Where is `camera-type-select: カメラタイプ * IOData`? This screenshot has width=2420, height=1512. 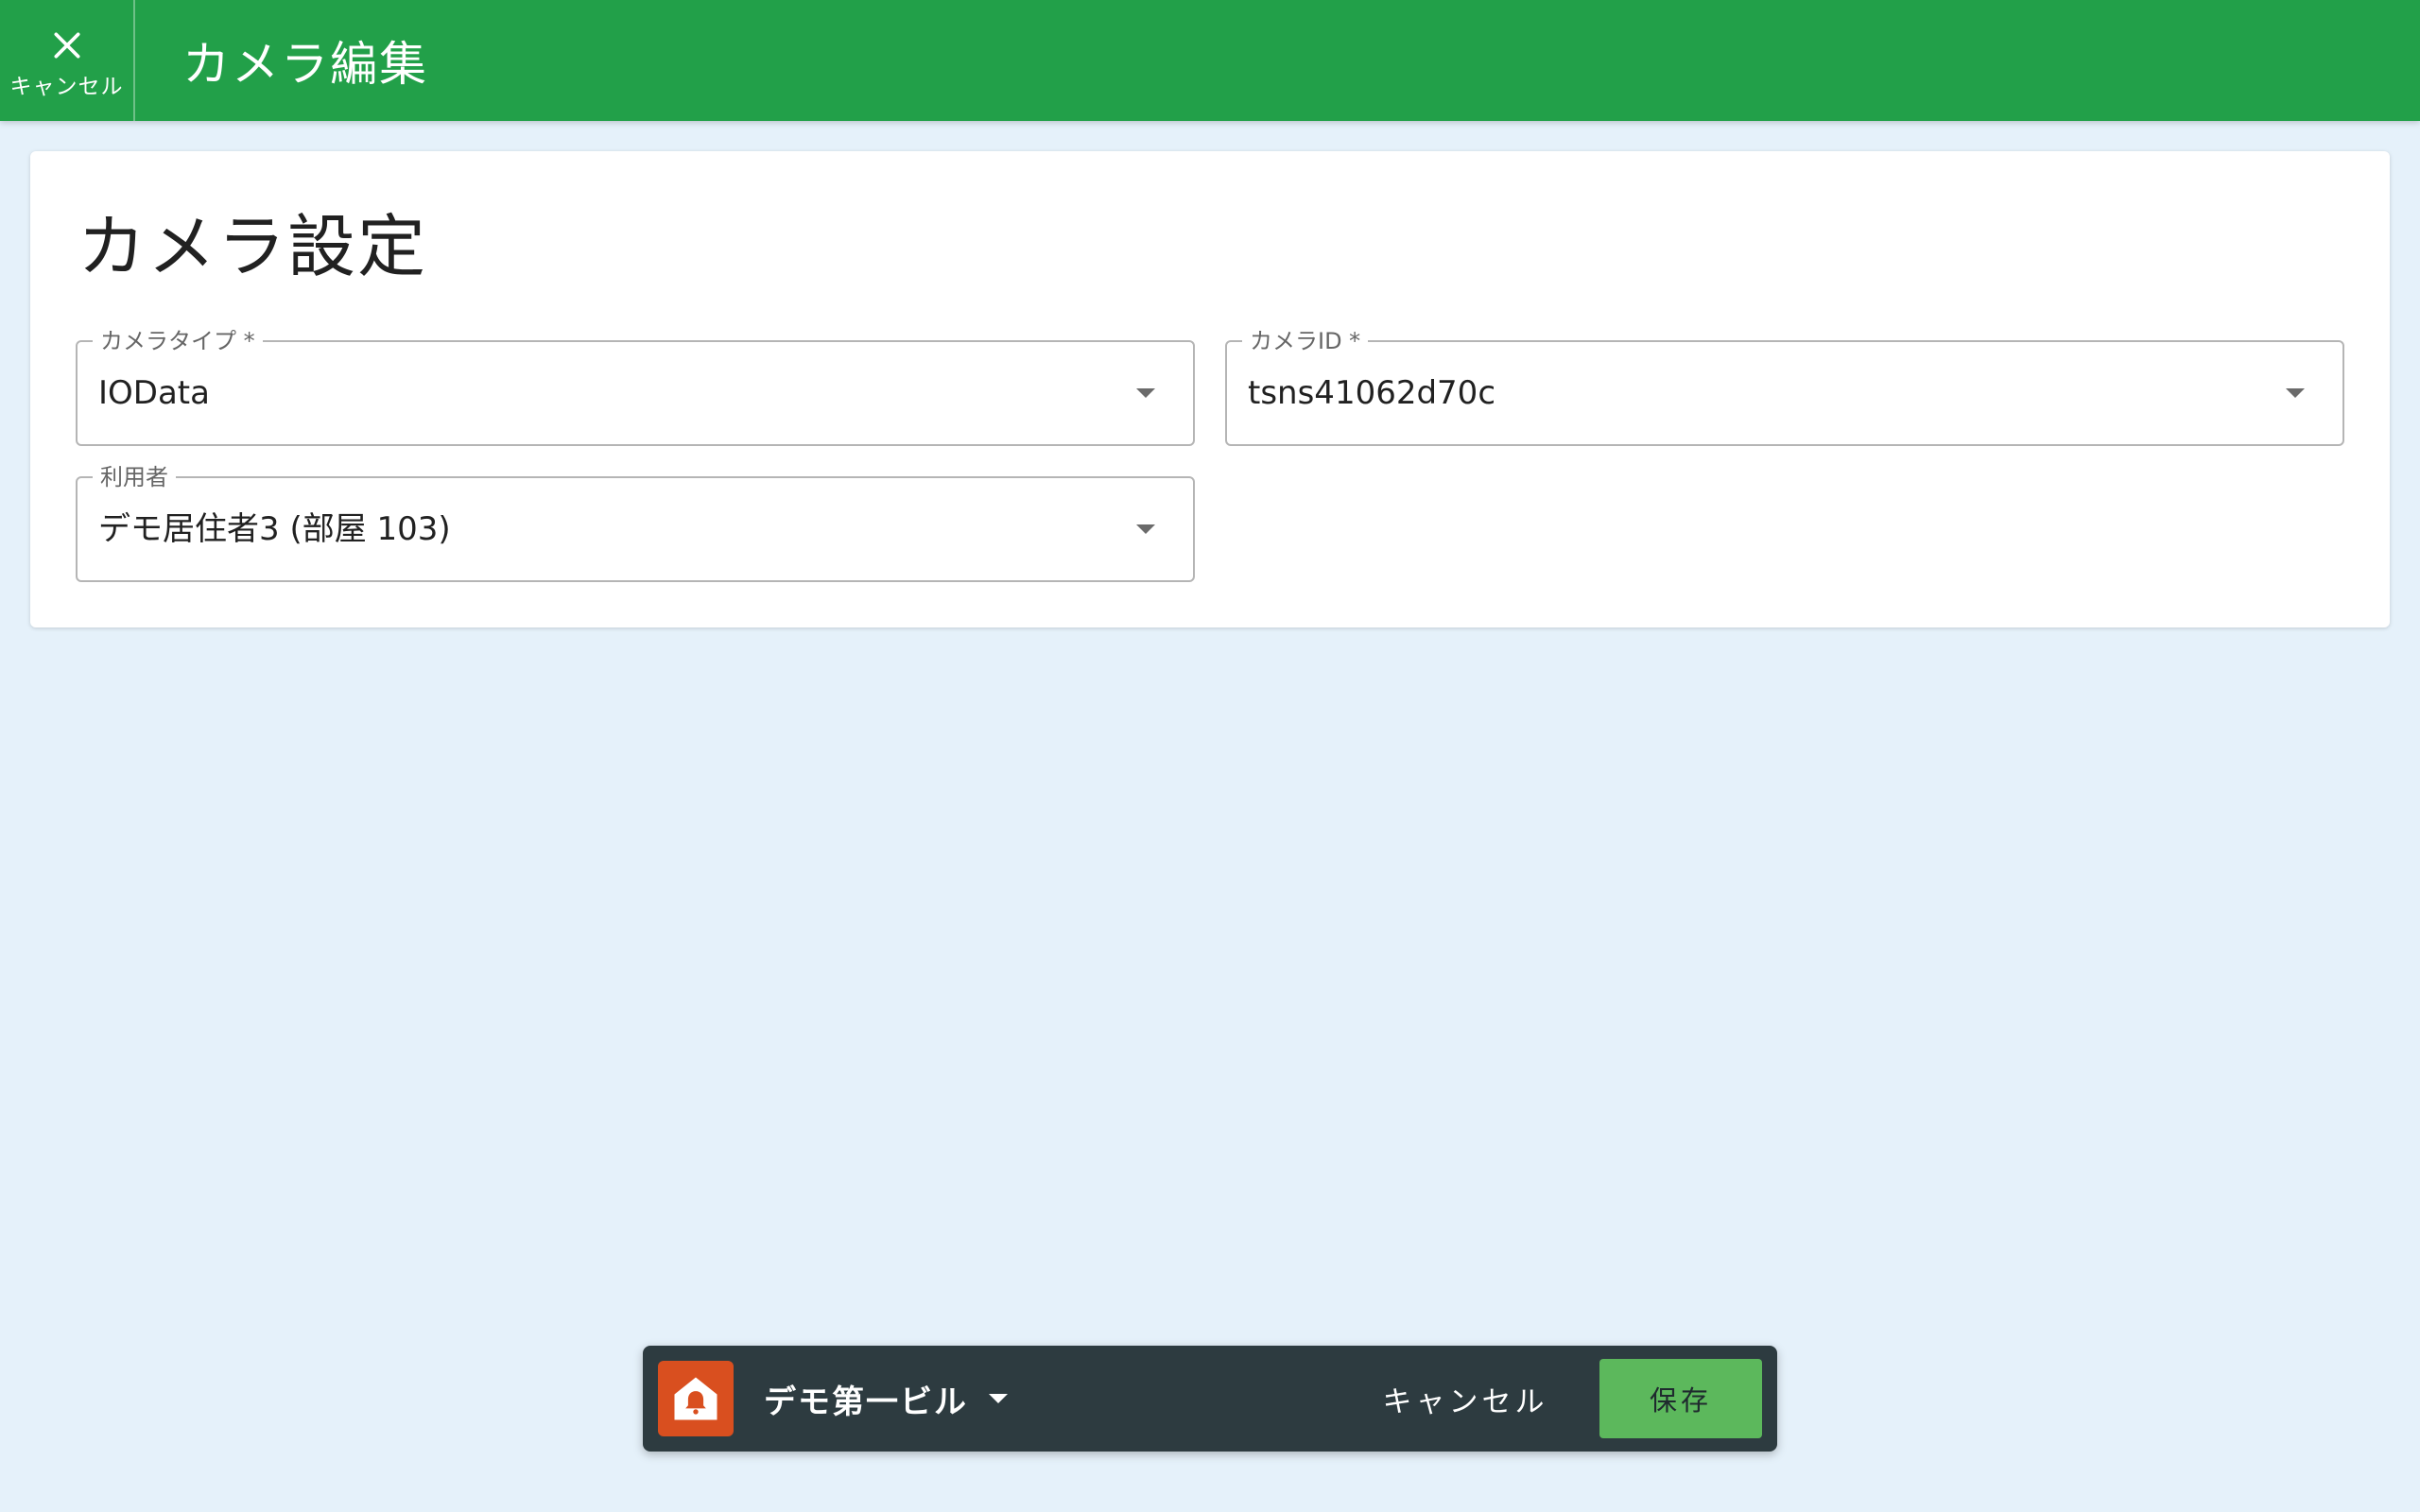 camera-type-select: カメラタイプ * IOData is located at coordinates (635, 386).